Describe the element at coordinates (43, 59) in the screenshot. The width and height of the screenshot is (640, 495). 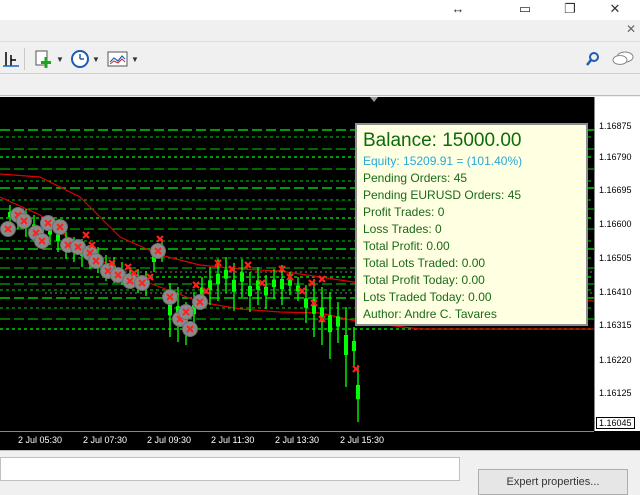
I see `add-indicator-icon` at that location.